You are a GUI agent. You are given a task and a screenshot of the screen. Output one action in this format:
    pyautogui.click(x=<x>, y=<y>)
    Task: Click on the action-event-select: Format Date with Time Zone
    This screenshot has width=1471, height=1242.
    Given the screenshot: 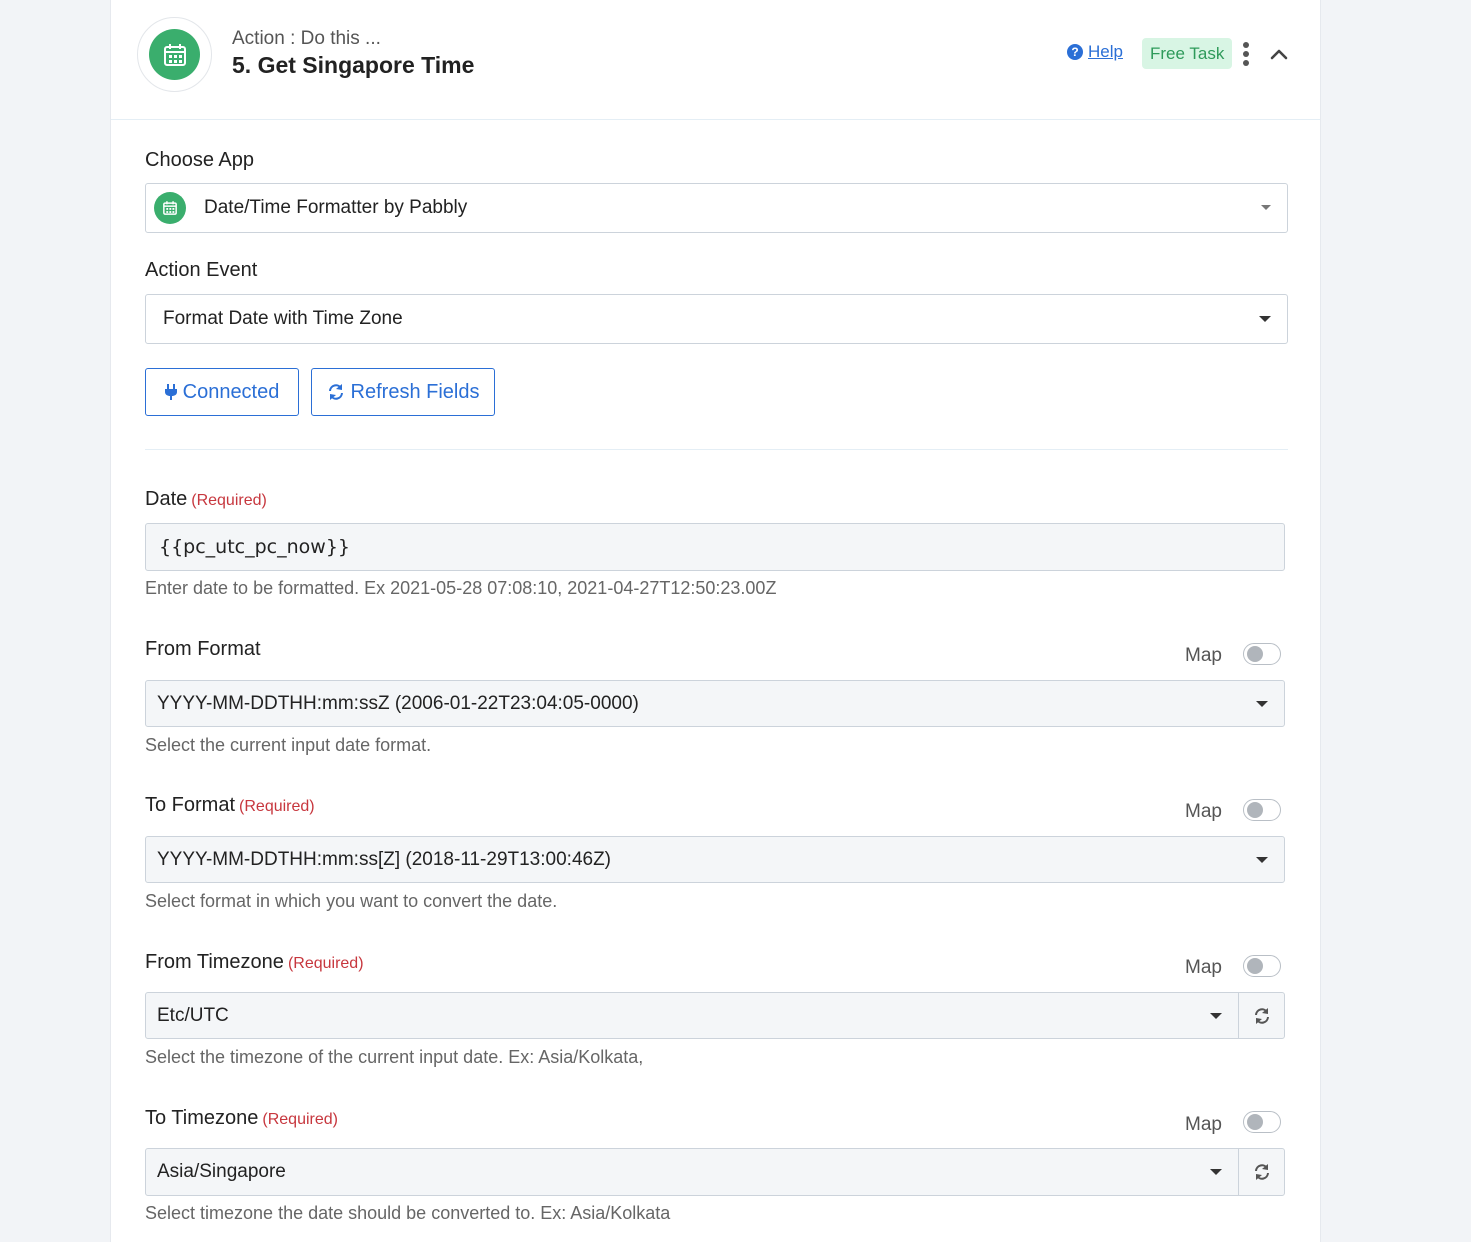 What is the action you would take?
    pyautogui.click(x=716, y=319)
    